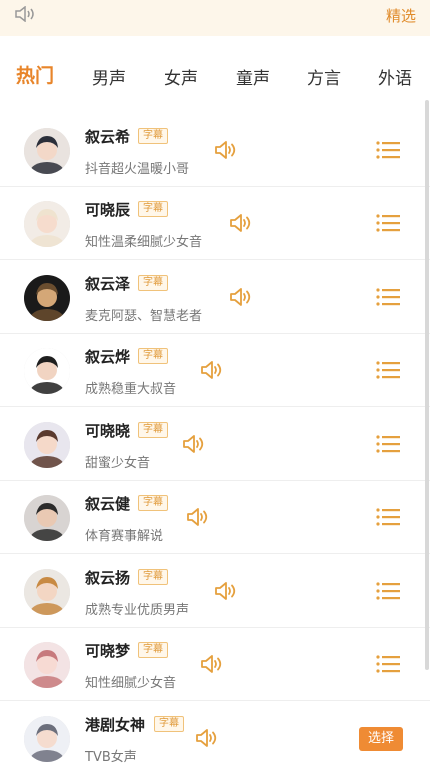 Image resolution: width=430 pixels, height=765 pixels. Describe the element at coordinates (137, 610) in the screenshot. I see `voice-description: 成熟专业优质男声` at that location.